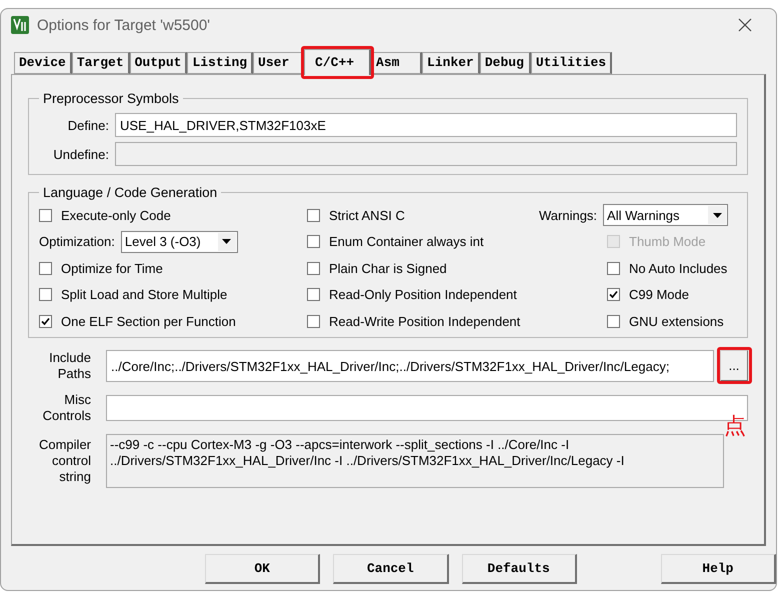 Image resolution: width=781 pixels, height=599 pixels. What do you see at coordinates (426, 125) in the screenshot?
I see `text-field: USE_HAL_DRIVER,STM32F103xE` at bounding box center [426, 125].